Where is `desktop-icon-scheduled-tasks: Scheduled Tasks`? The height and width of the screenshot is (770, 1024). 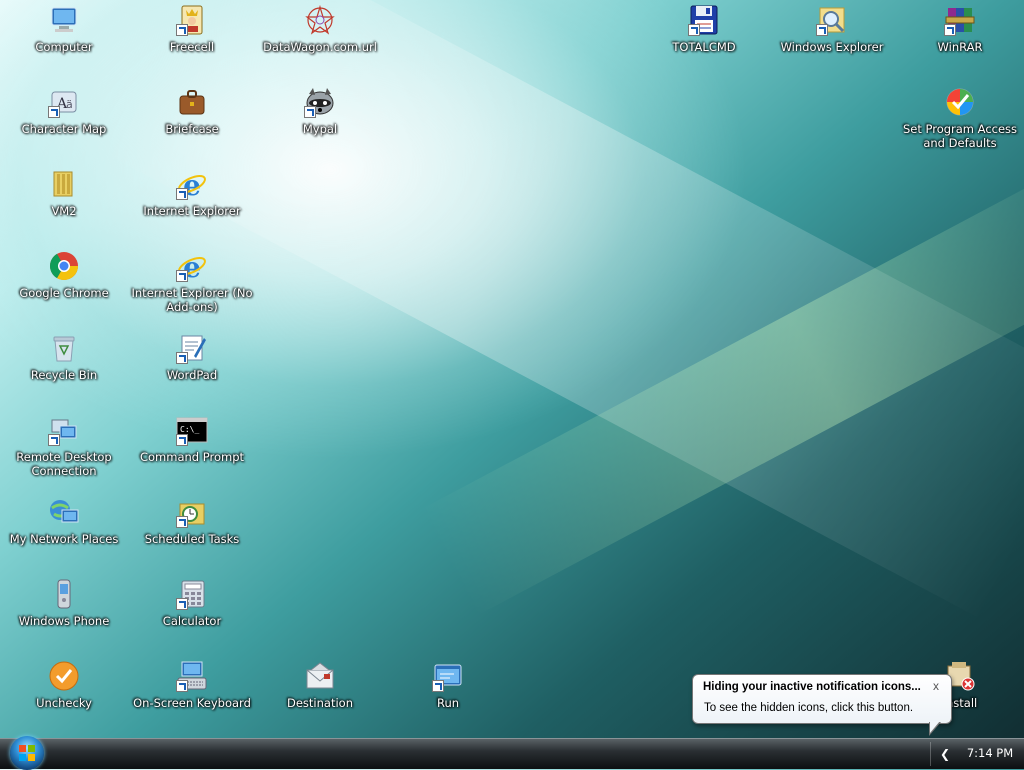
desktop-icon-scheduled-tasks: Scheduled Tasks is located at coordinates (192, 521).